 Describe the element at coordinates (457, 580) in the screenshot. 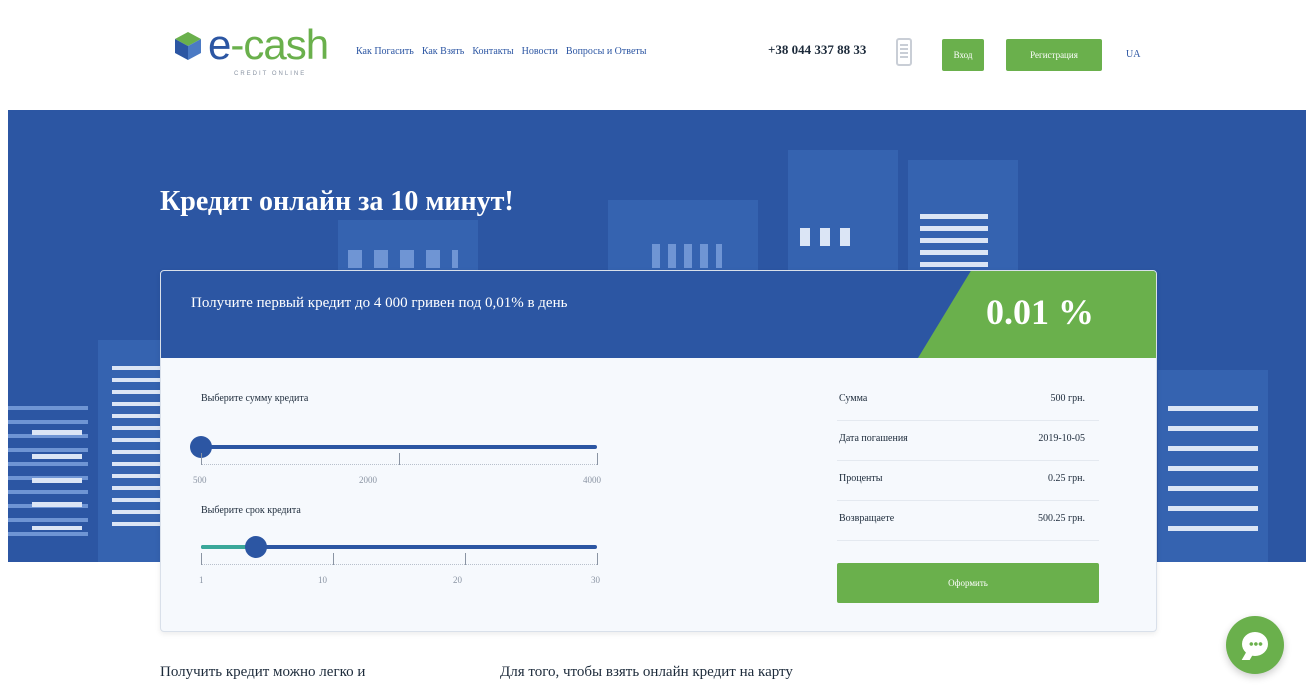

I see `term-tick-label: 20` at that location.